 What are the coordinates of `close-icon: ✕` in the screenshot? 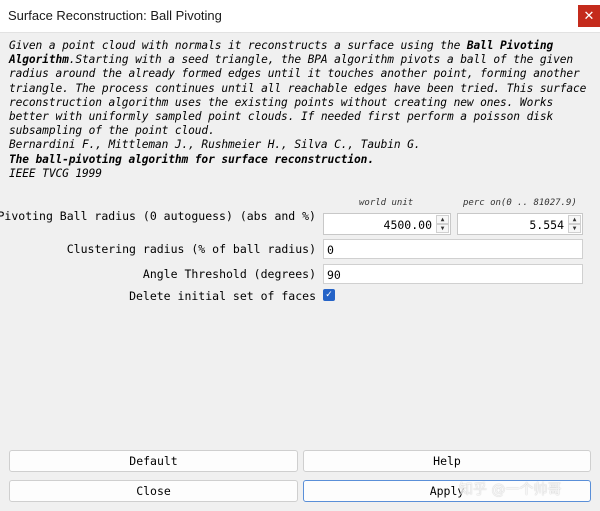 It's located at (589, 16).